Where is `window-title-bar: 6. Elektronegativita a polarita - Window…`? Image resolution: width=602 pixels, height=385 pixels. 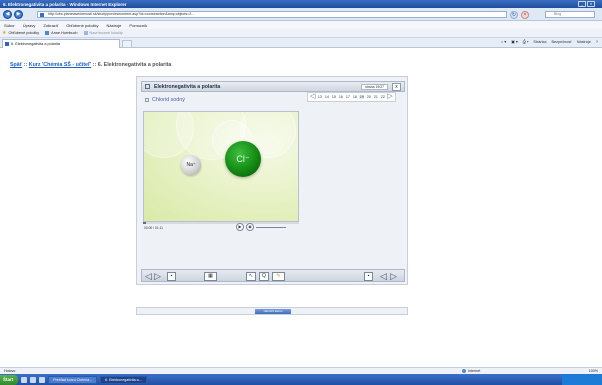
window-title-bar: 6. Elektronegativita a polarita - Window… is located at coordinates (301, 4).